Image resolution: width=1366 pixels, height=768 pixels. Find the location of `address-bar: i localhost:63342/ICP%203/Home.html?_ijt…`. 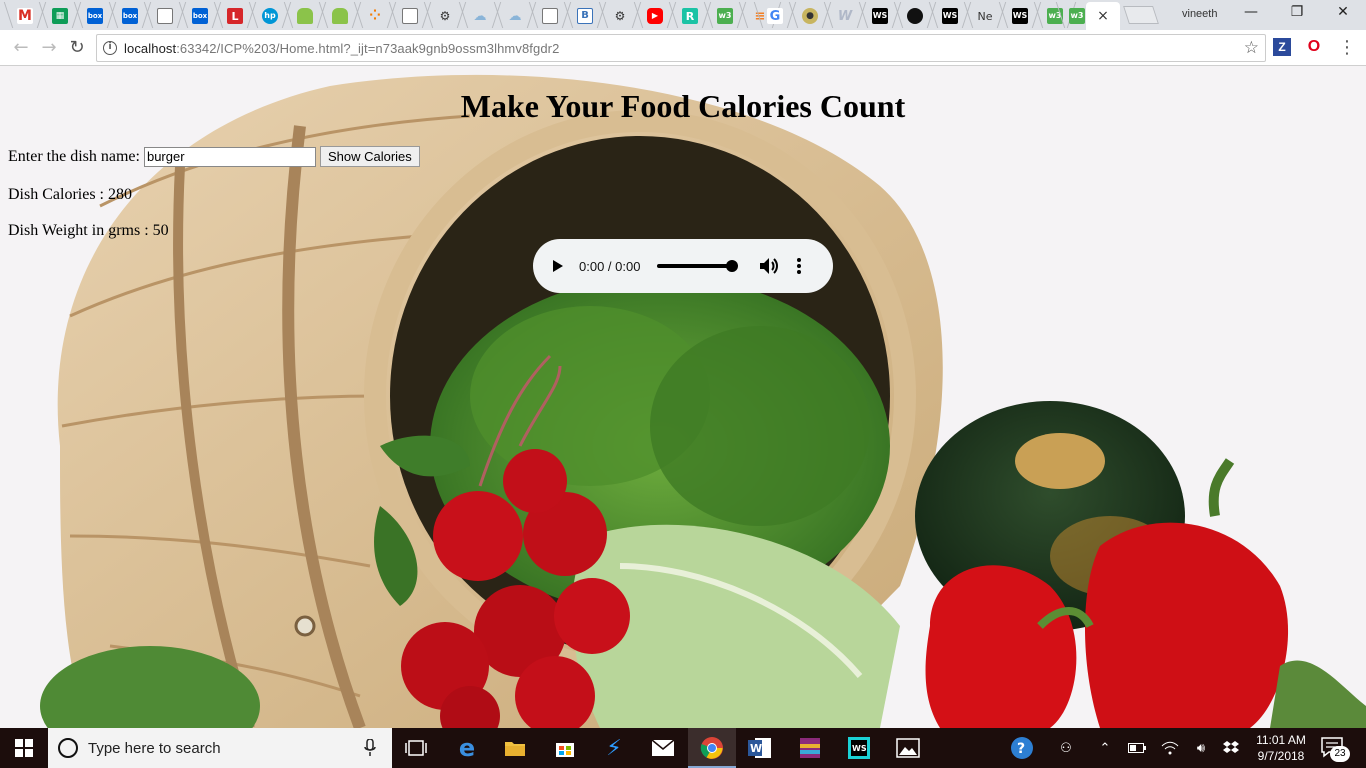

address-bar: i localhost:63342/ICP%203/Home.html?_ijt… is located at coordinates (681, 48).